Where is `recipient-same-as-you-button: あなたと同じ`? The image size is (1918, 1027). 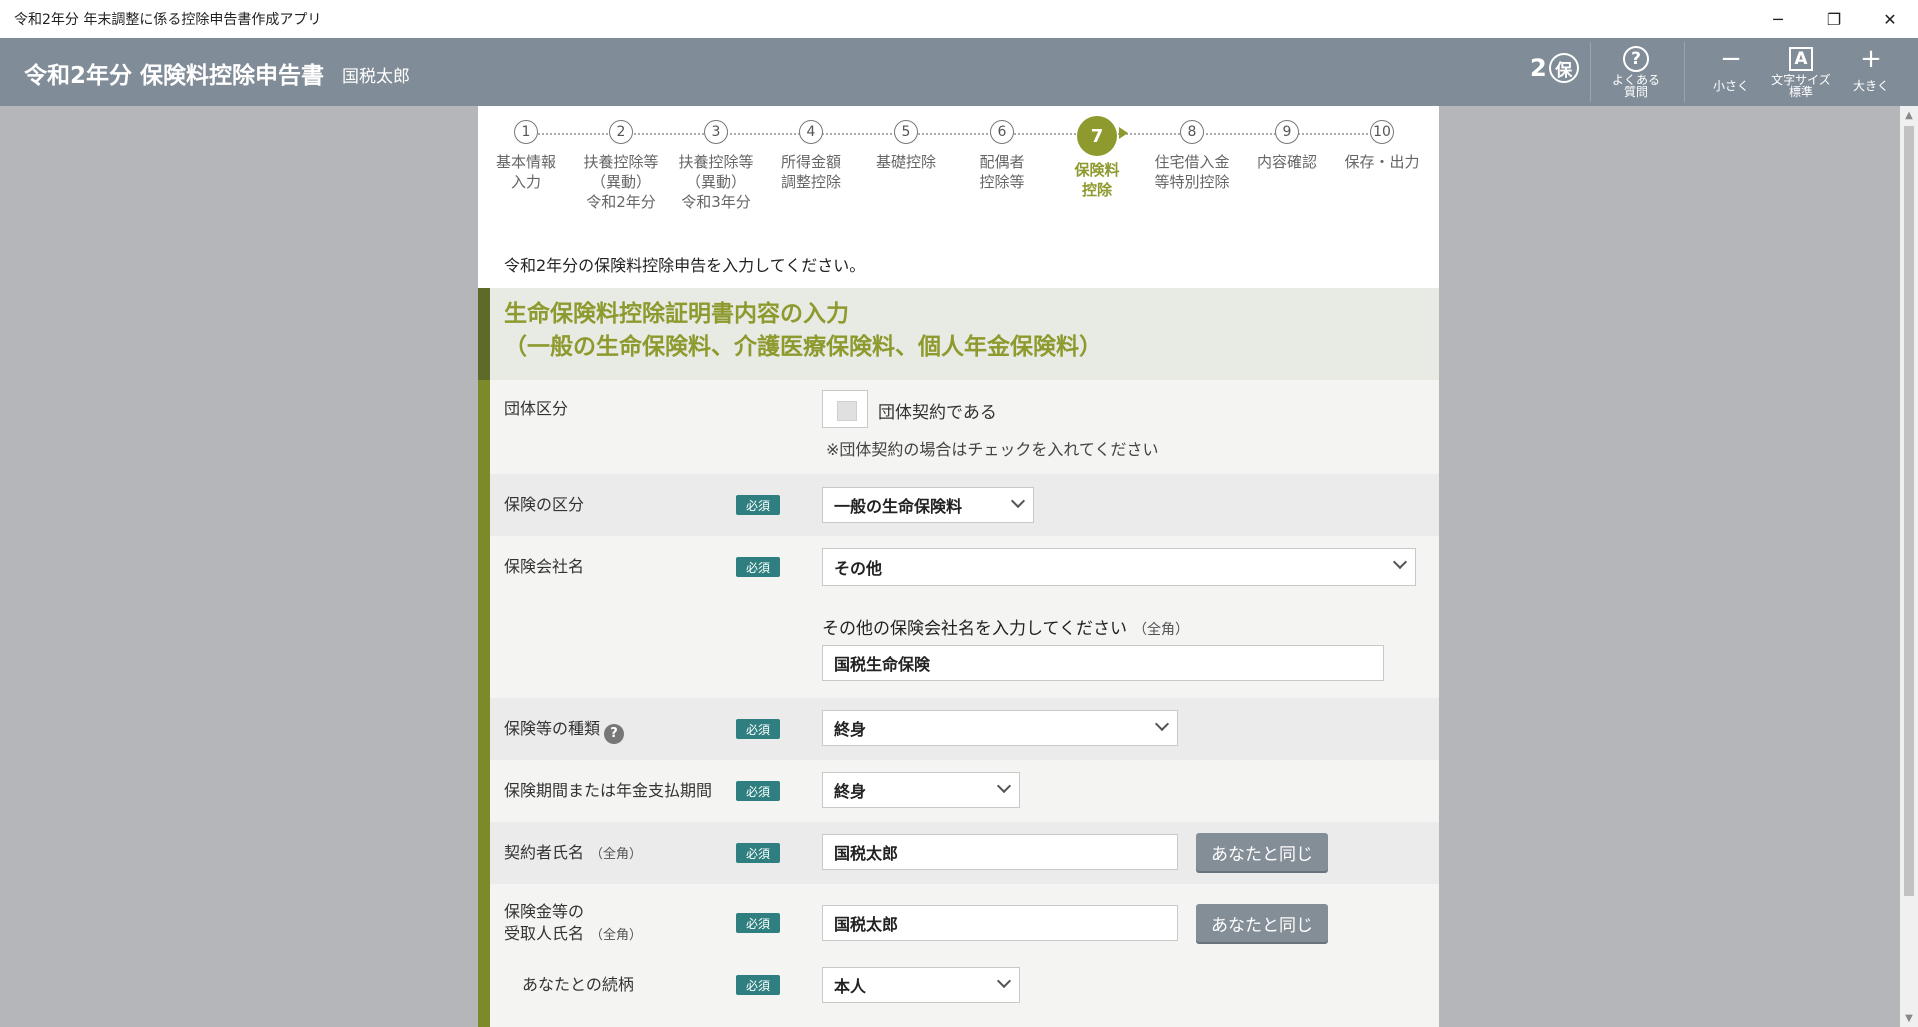 recipient-same-as-you-button: あなたと同じ is located at coordinates (1262, 923).